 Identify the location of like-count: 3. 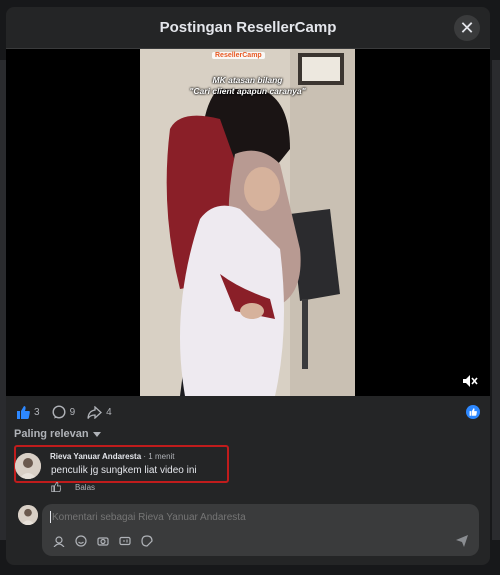
(28, 412).